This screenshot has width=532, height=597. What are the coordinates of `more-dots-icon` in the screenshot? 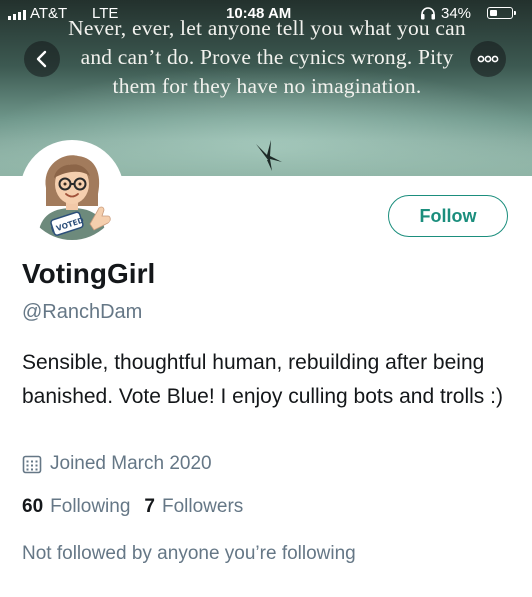 It's located at (488, 59).